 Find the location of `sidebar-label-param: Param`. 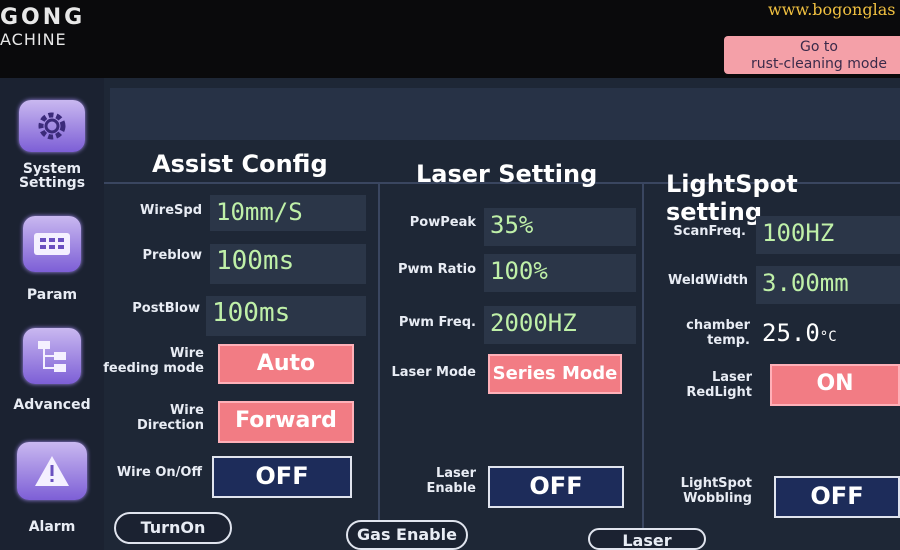

sidebar-label-param: Param is located at coordinates (52, 295).